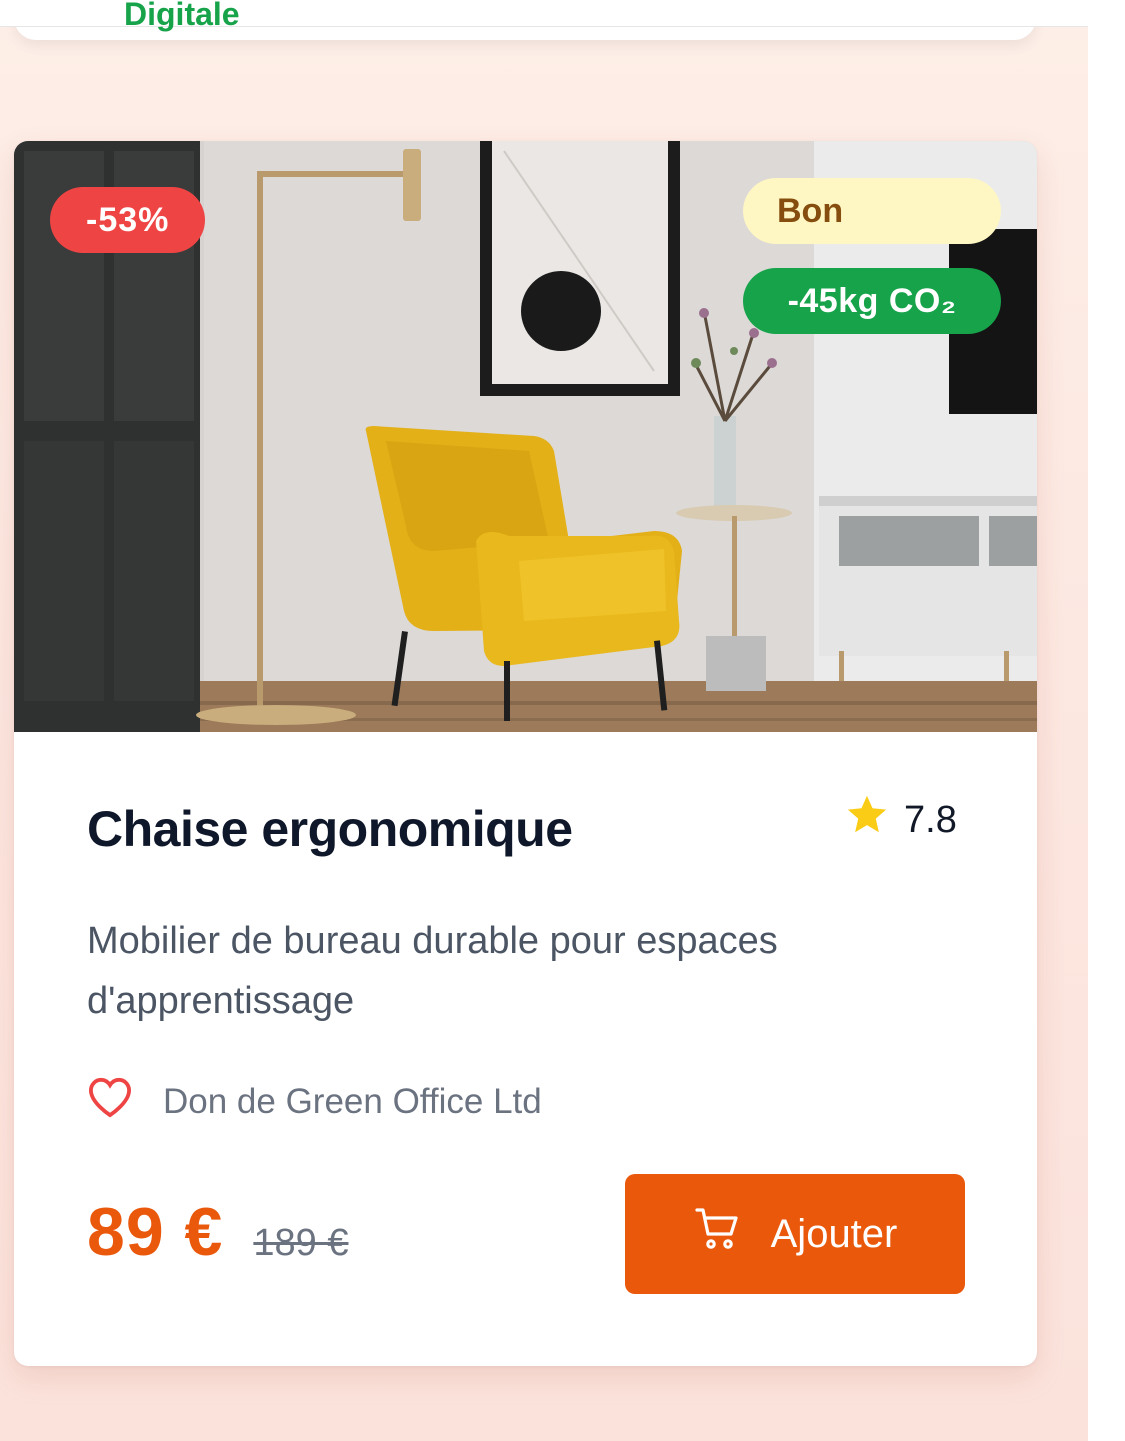 The height and width of the screenshot is (1441, 1125). I want to click on add-button-label: Ajouter, so click(834, 1233).